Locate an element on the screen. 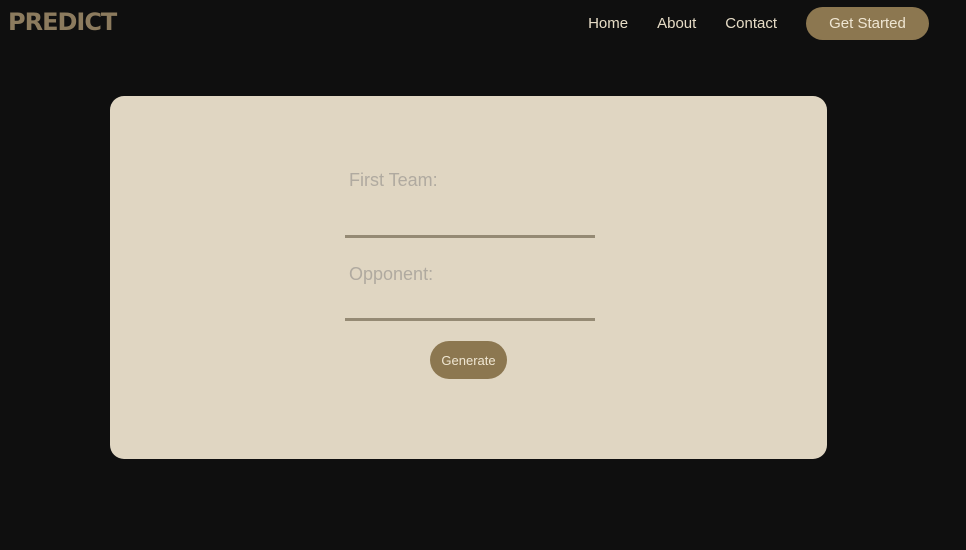 Image resolution: width=966 pixels, height=550 pixels. brand-logo: PREDICT is located at coordinates (62, 22).